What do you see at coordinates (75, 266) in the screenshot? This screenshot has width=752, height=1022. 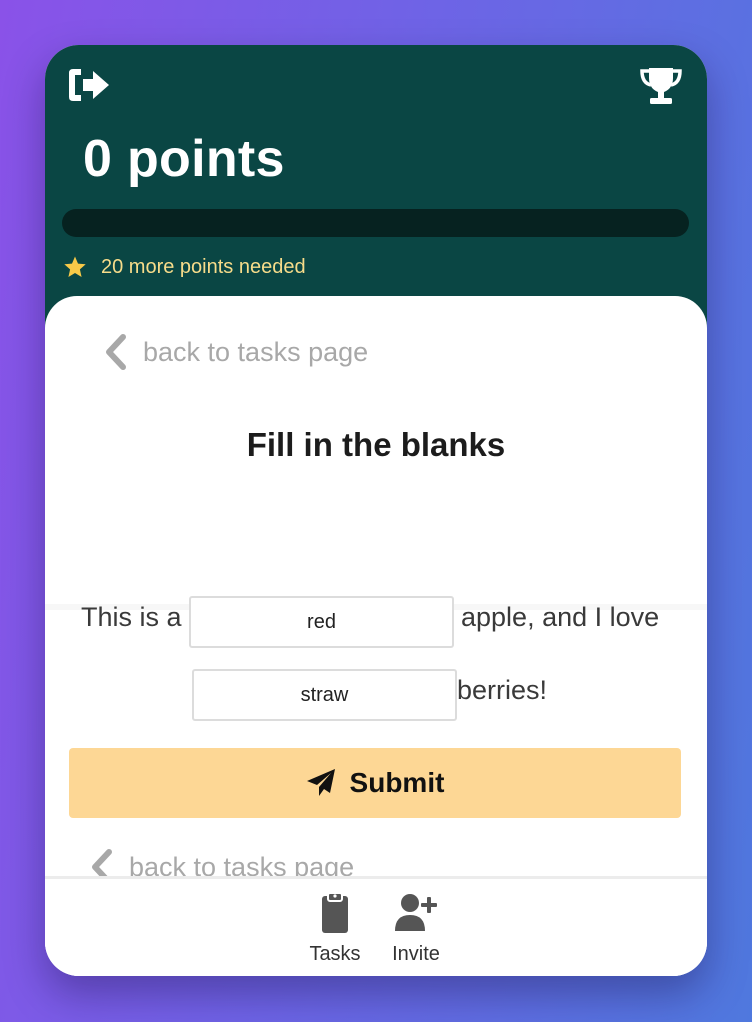 I see `star-icon` at bounding box center [75, 266].